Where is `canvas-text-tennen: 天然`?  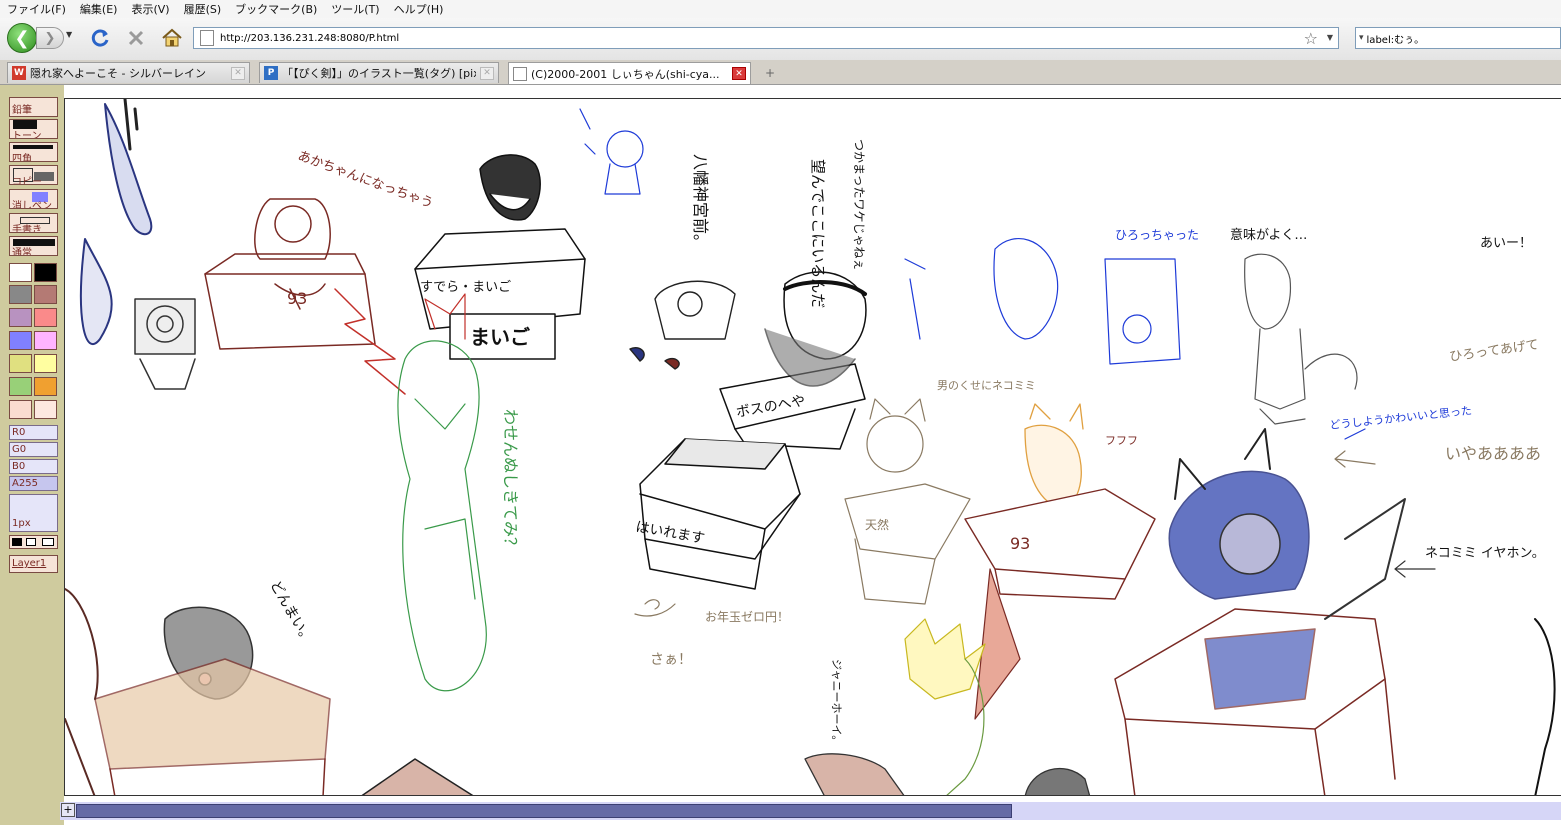
canvas-text-tennen: 天然 is located at coordinates (877, 524).